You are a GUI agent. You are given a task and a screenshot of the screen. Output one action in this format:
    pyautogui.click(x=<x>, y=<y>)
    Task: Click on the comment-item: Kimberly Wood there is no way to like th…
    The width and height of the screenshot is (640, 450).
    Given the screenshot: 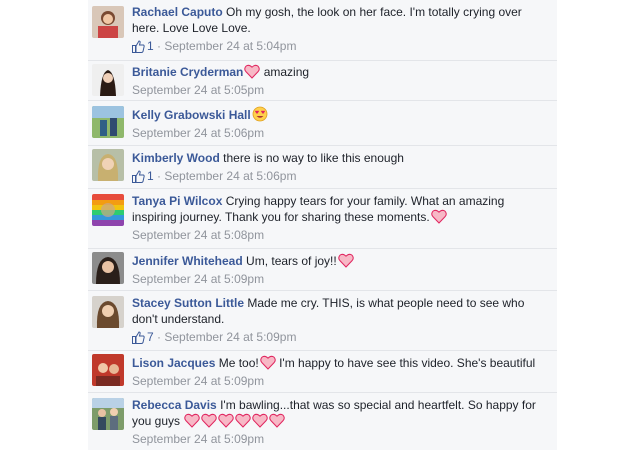 What is the action you would take?
    pyautogui.click(x=322, y=167)
    